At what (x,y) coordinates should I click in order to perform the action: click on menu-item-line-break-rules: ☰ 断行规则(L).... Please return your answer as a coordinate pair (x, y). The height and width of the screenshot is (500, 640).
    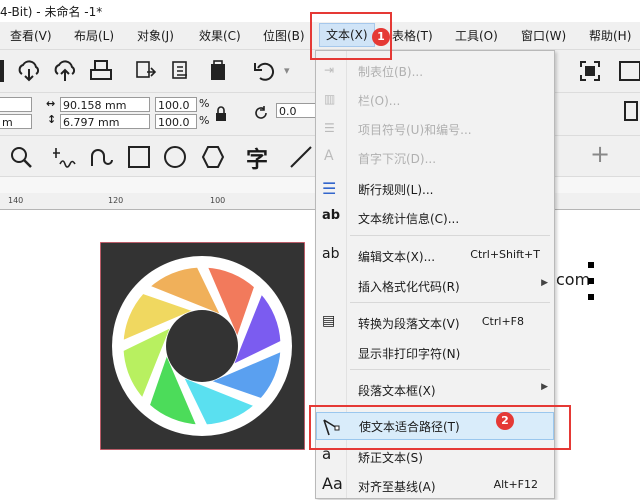
    Looking at the image, I should click on (435, 189).